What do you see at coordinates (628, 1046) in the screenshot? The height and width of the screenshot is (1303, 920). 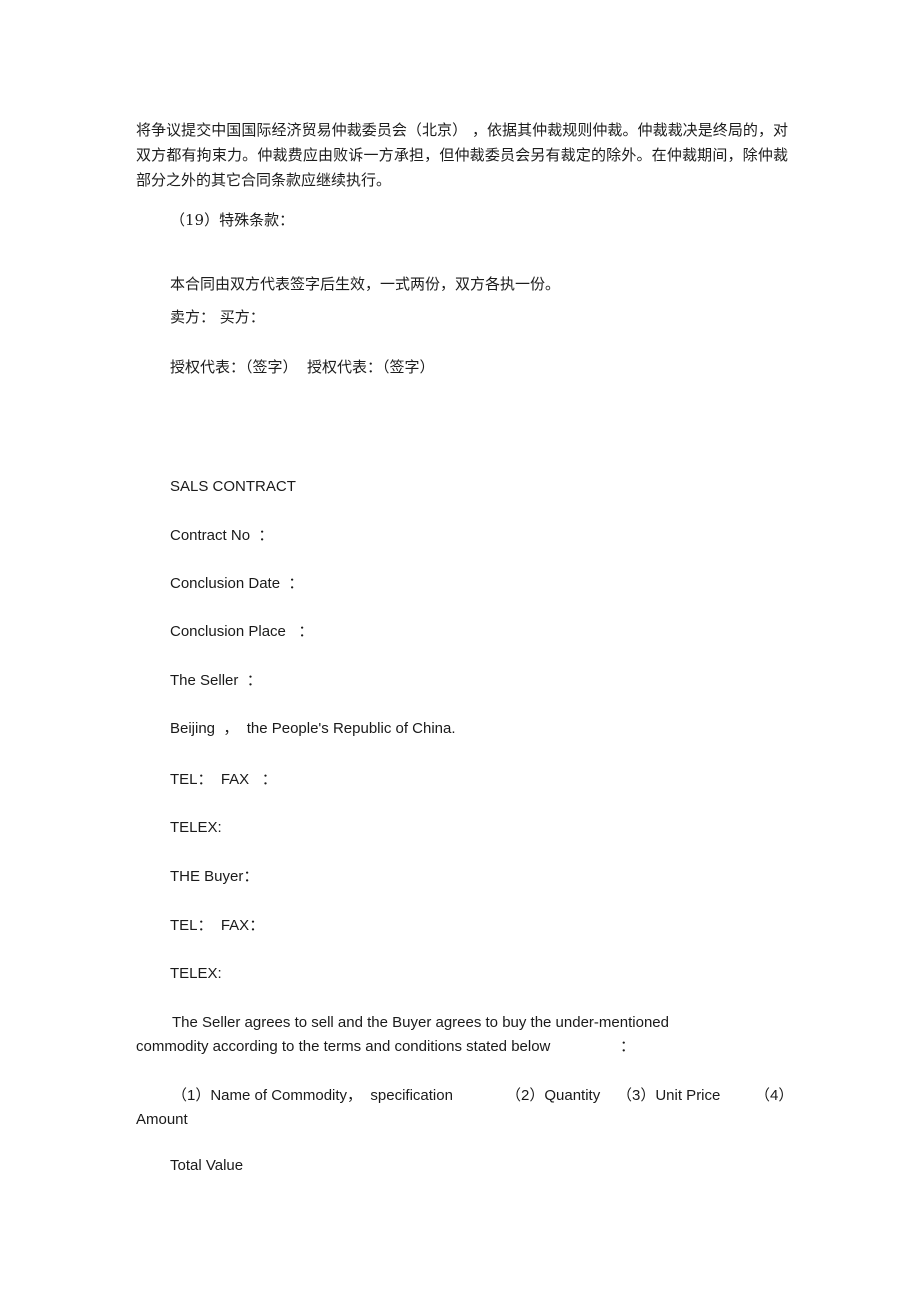 I see `agreement-paragraph-colon: ：` at bounding box center [628, 1046].